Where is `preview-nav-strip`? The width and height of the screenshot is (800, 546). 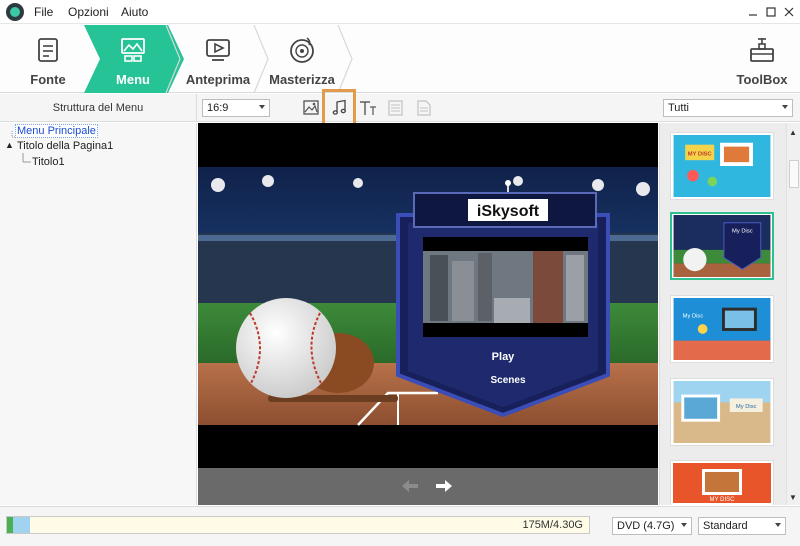
preview-nav-strip is located at coordinates (428, 486).